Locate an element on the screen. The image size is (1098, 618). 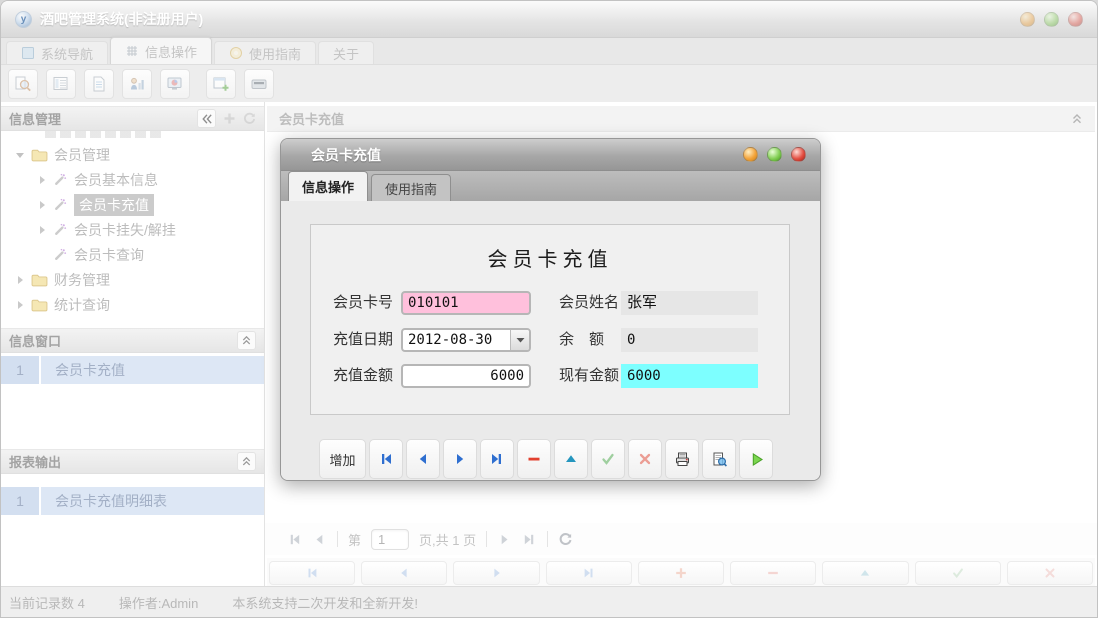
app-logo-icon: y is located at coordinates (23, 19).